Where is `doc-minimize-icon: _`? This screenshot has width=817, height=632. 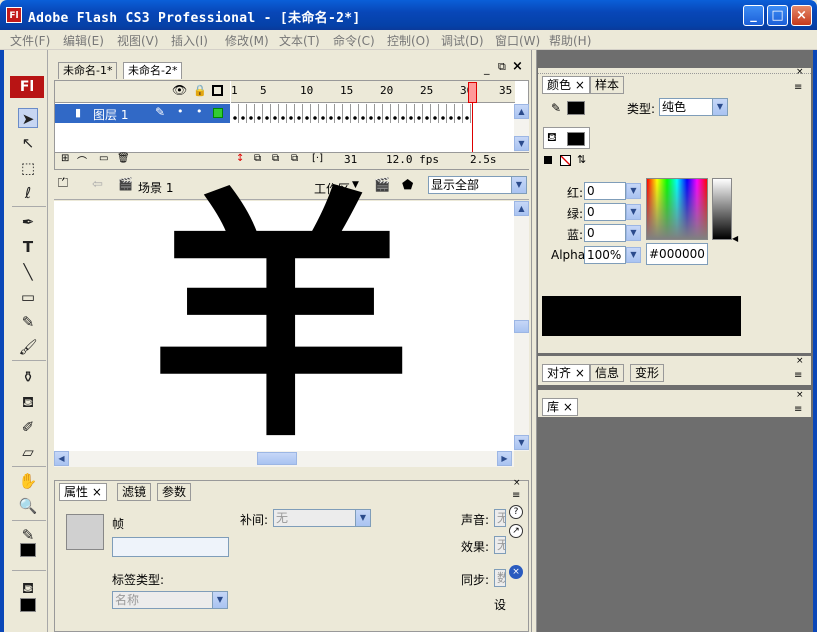
doc-minimize-icon: _ is located at coordinates (487, 68).